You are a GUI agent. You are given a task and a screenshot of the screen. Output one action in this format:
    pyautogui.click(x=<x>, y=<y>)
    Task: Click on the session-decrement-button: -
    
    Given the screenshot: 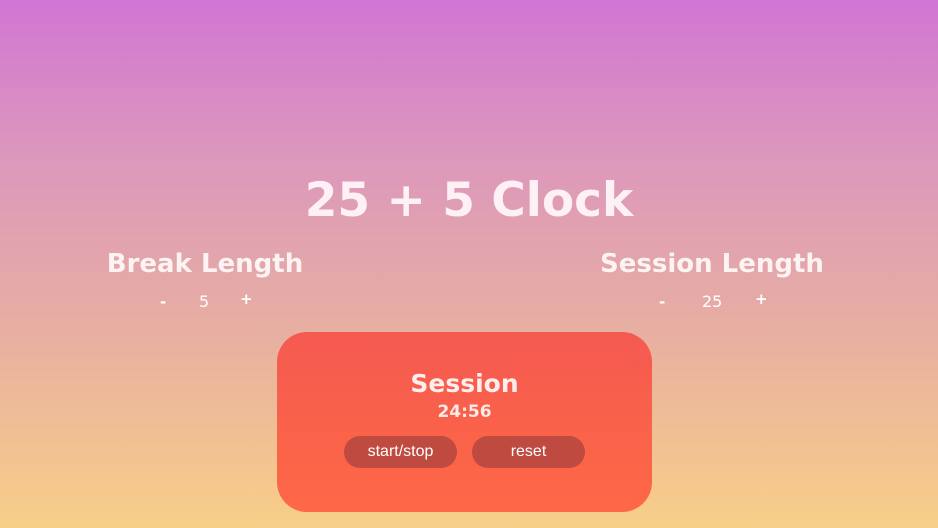 What is the action you would take?
    pyautogui.click(x=662, y=302)
    